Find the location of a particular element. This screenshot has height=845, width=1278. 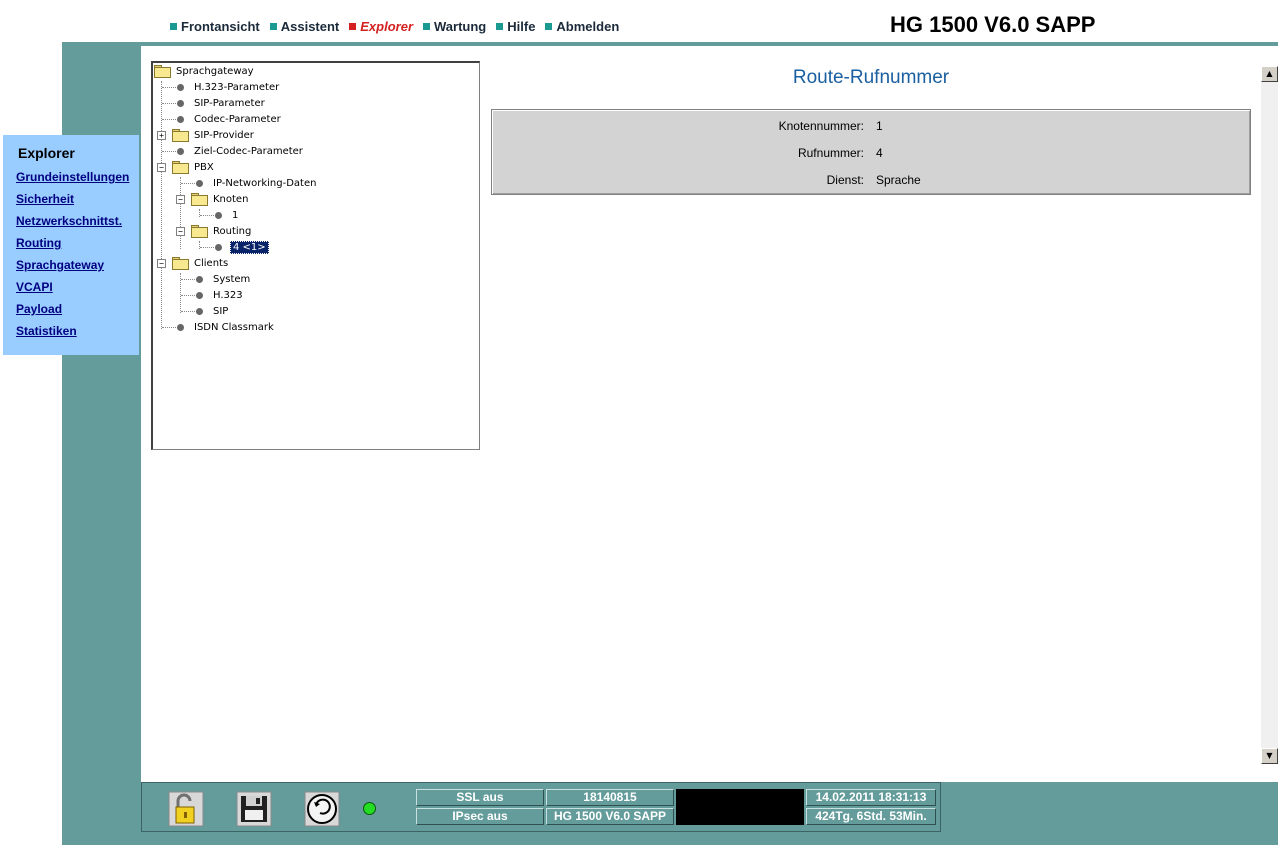

detail-label: Rufnummer: is located at coordinates (830, 153).